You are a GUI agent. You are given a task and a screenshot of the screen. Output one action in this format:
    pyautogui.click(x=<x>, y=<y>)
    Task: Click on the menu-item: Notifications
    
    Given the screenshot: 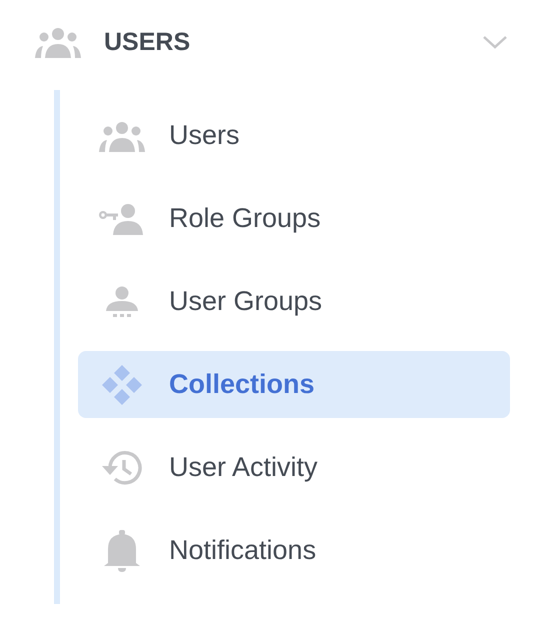 What is the action you would take?
    pyautogui.click(x=294, y=550)
    